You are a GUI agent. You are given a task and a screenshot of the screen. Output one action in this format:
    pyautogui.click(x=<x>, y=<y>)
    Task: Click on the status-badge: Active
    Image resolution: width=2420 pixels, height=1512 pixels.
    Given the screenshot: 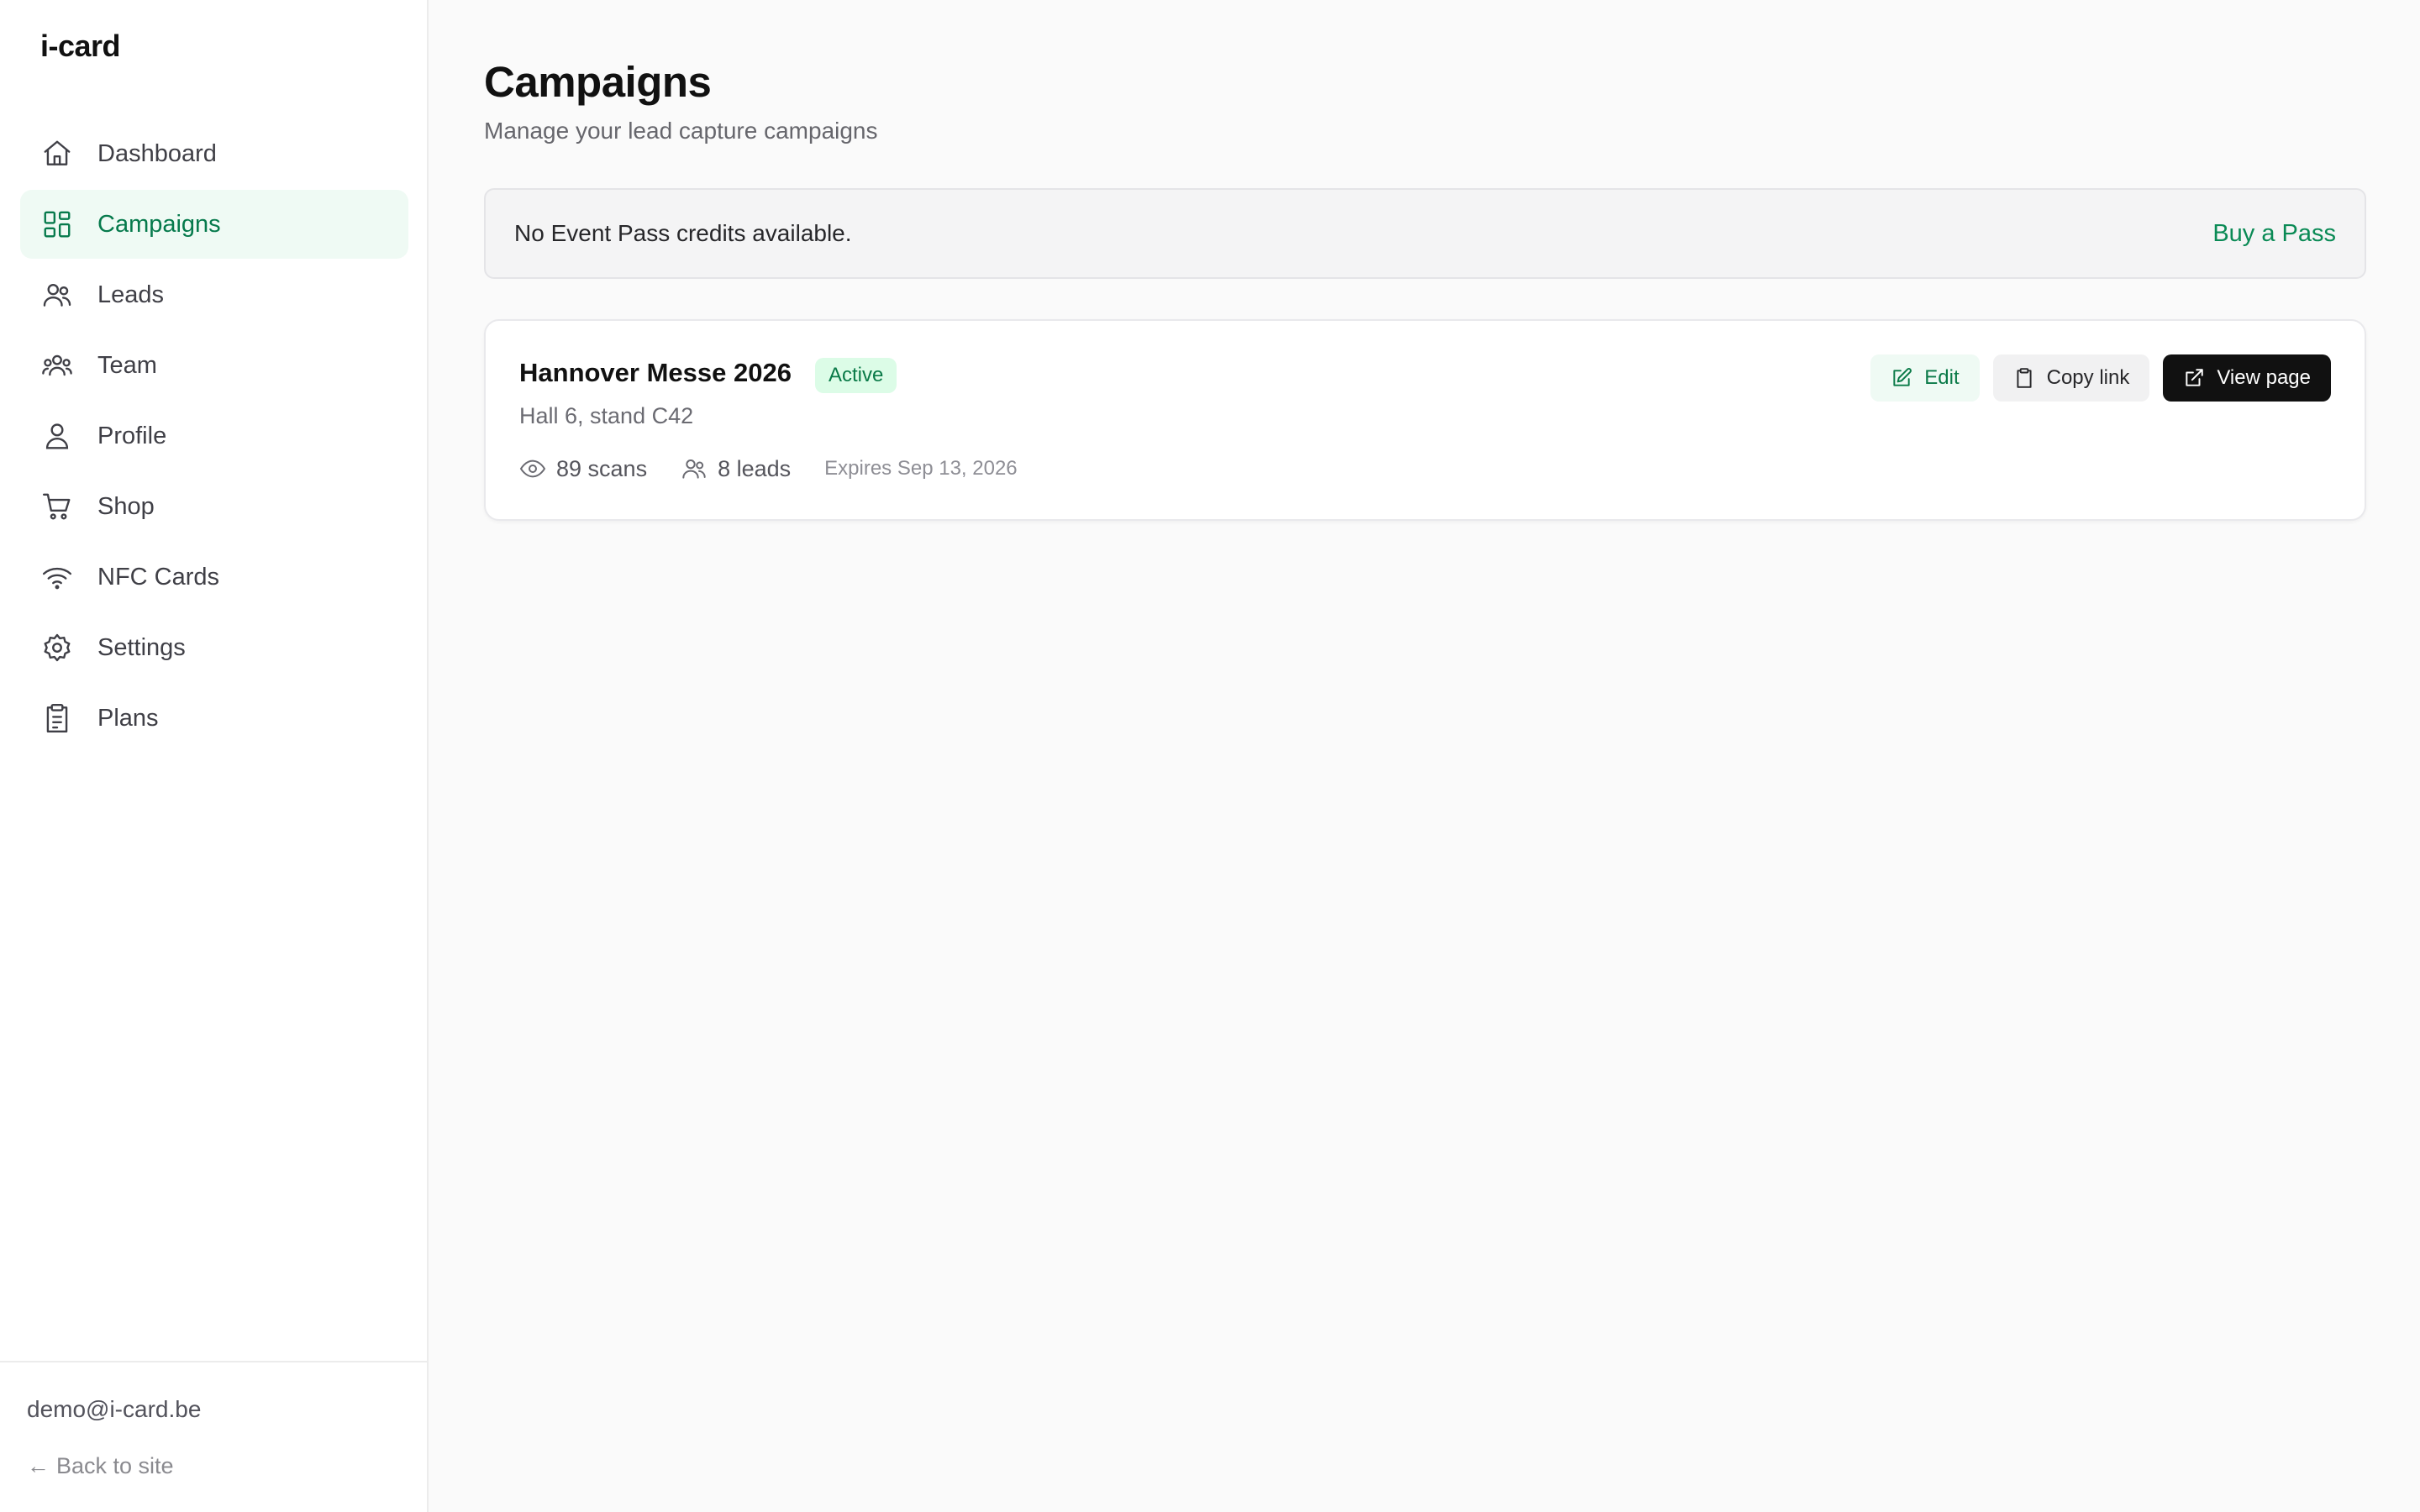 What is the action you would take?
    pyautogui.click(x=856, y=375)
    